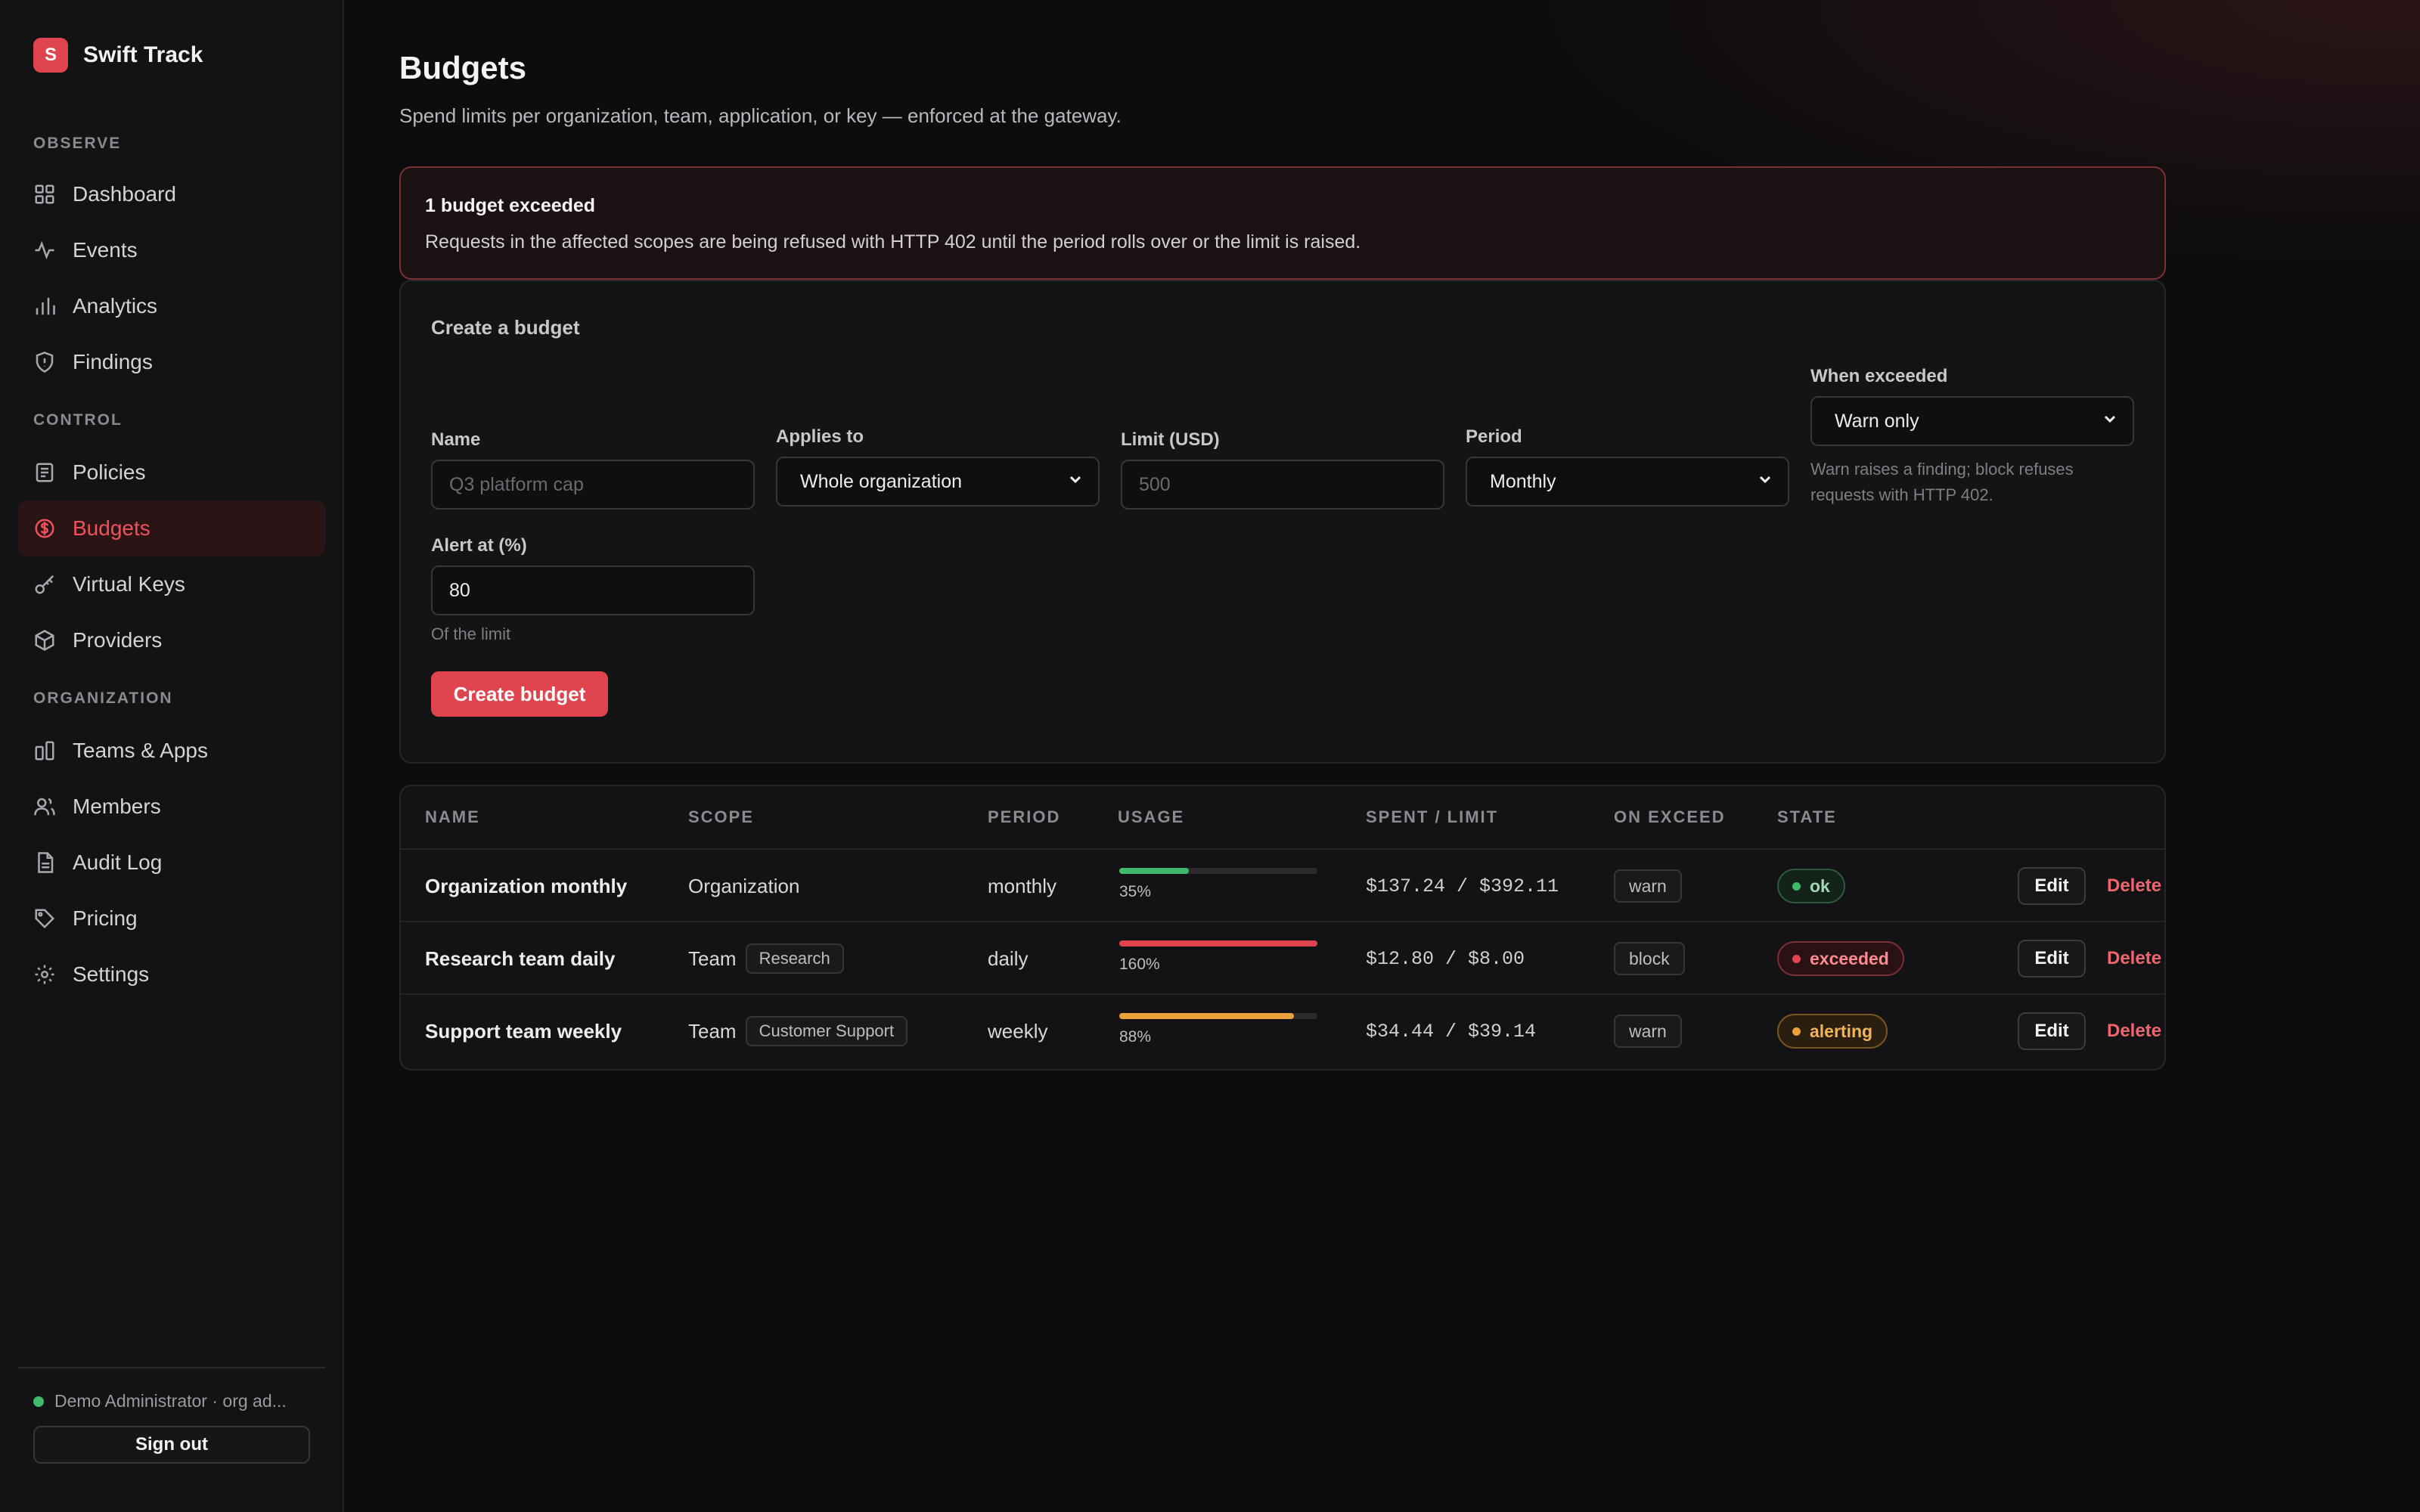  What do you see at coordinates (1972, 421) in the screenshot?
I see `when-exceeded-select: Warn only` at bounding box center [1972, 421].